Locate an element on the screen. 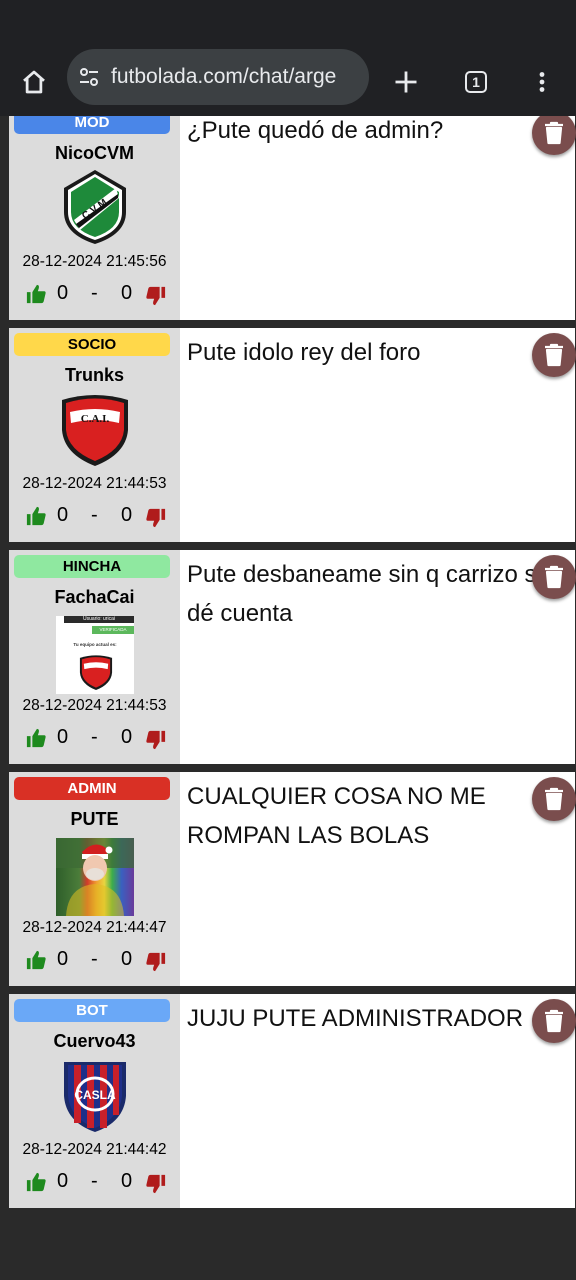 Image resolution: width=576 pixels, height=1280 pixels. message-text: Pute idolo rey del foro is located at coordinates (304, 352).